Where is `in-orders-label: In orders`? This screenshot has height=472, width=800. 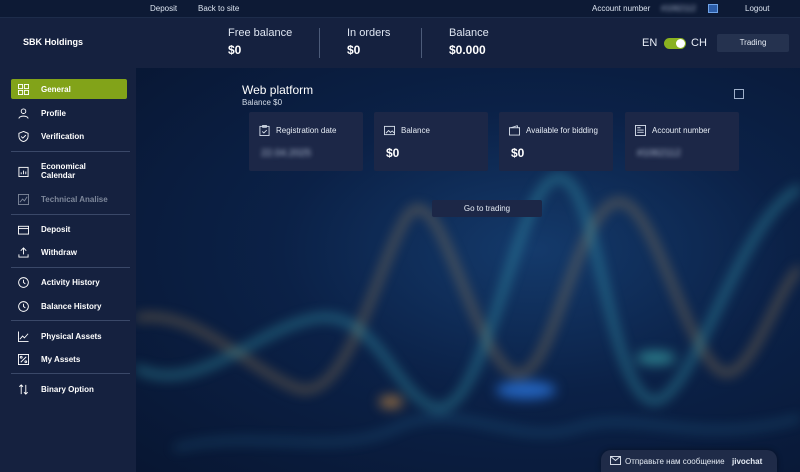 in-orders-label: In orders is located at coordinates (369, 33).